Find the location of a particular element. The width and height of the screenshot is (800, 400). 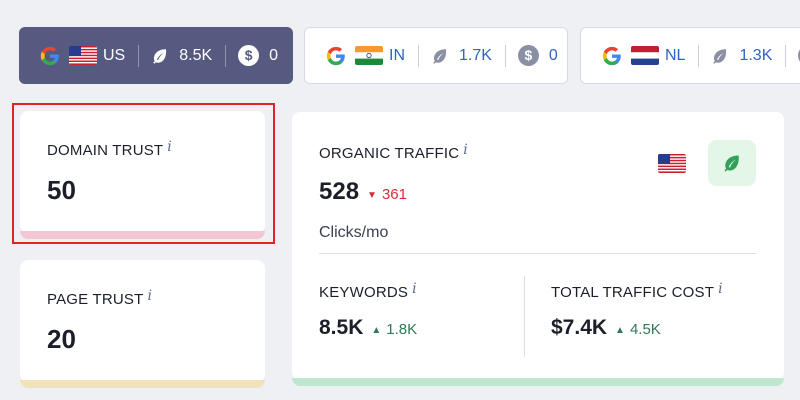

traffic-value: 8.5K is located at coordinates (196, 55).